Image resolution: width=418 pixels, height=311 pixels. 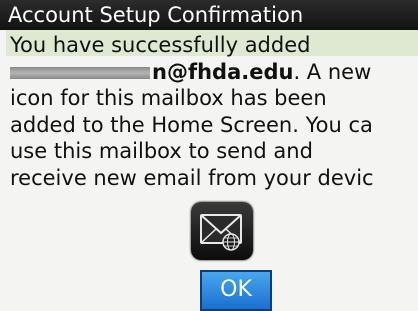 I want to click on message-line-5: use this mailbox to send and, so click(x=161, y=151).